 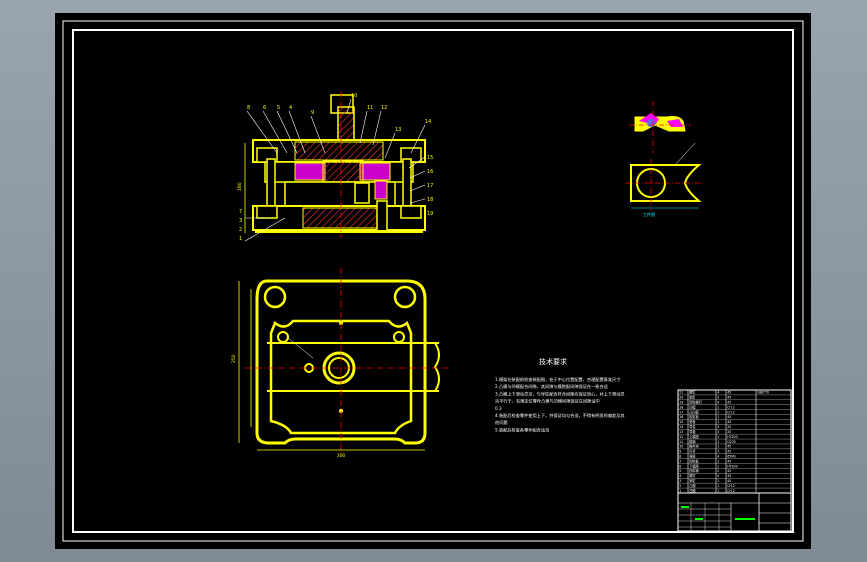 What do you see at coordinates (763, 393) in the screenshot?
I see `bom-cell: GB/T70` at bounding box center [763, 393].